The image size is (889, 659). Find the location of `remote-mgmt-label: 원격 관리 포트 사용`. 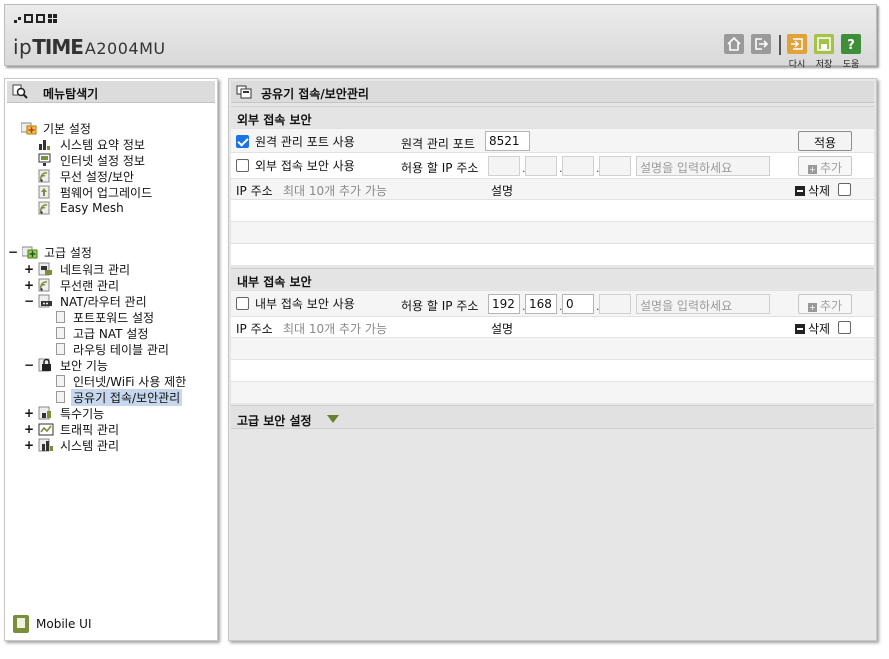

remote-mgmt-label: 원격 관리 포트 사용 is located at coordinates (305, 142).